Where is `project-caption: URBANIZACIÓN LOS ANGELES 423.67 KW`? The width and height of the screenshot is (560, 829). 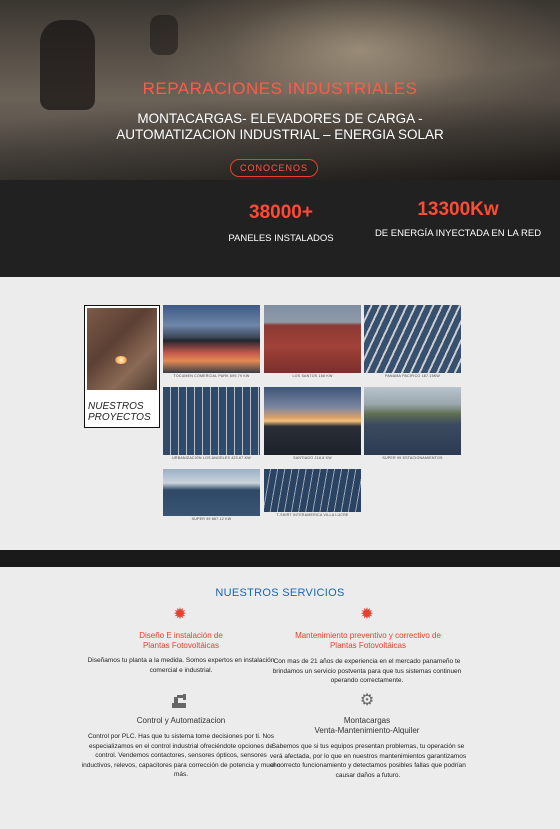 project-caption: URBANIZACIÓN LOS ANGELES 423.67 KW is located at coordinates (211, 458).